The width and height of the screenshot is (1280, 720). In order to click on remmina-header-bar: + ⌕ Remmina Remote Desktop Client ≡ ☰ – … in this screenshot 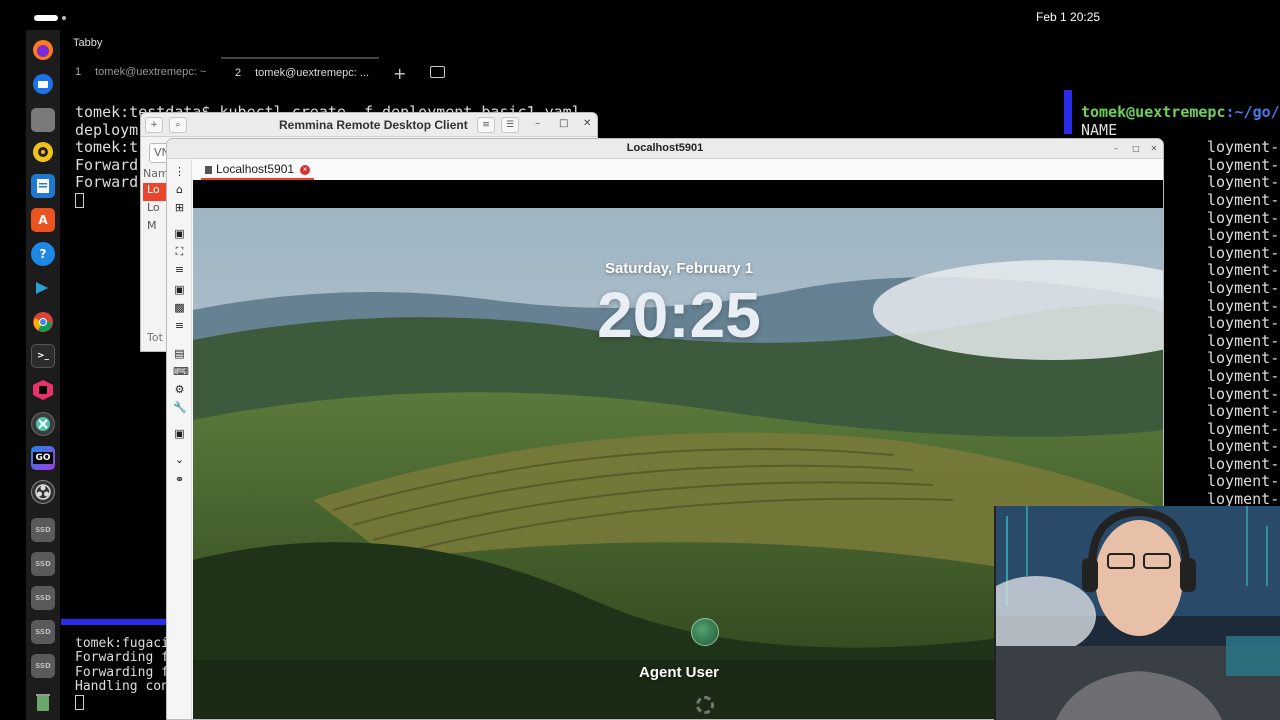, I will do `click(369, 125)`.